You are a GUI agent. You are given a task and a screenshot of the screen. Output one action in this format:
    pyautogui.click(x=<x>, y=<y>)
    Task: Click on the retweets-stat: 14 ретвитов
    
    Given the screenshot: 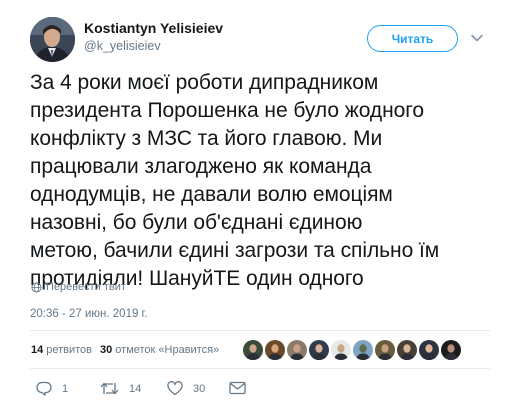 What is the action you would take?
    pyautogui.click(x=61, y=350)
    